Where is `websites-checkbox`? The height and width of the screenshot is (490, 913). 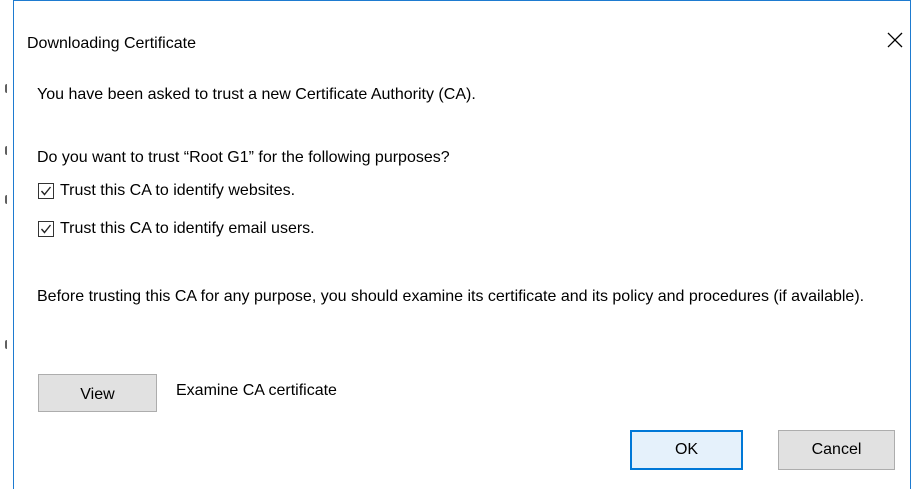
websites-checkbox is located at coordinates (46, 191).